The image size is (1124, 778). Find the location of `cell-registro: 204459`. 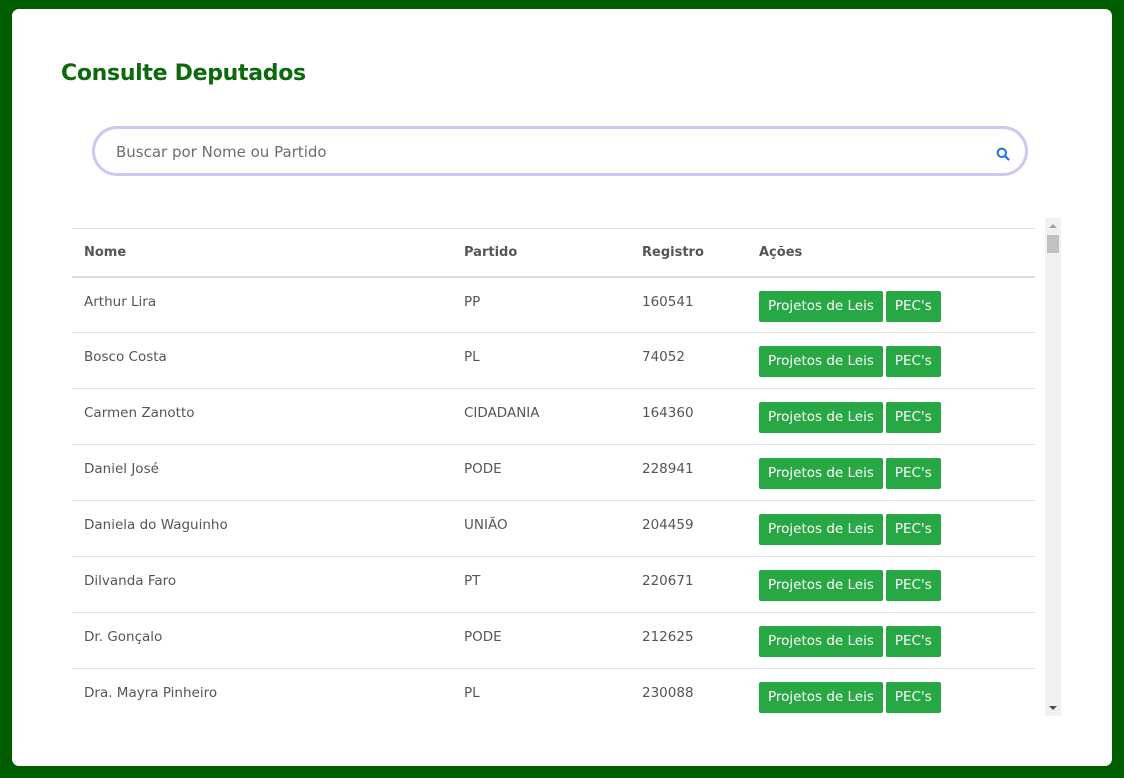

cell-registro: 204459 is located at coordinates (688, 528).